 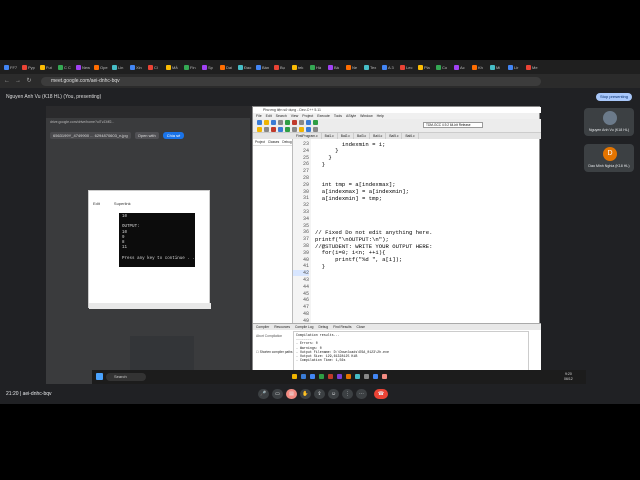 What do you see at coordinates (273, 142) in the screenshot?
I see `project-pane-tab: Classes` at bounding box center [273, 142].